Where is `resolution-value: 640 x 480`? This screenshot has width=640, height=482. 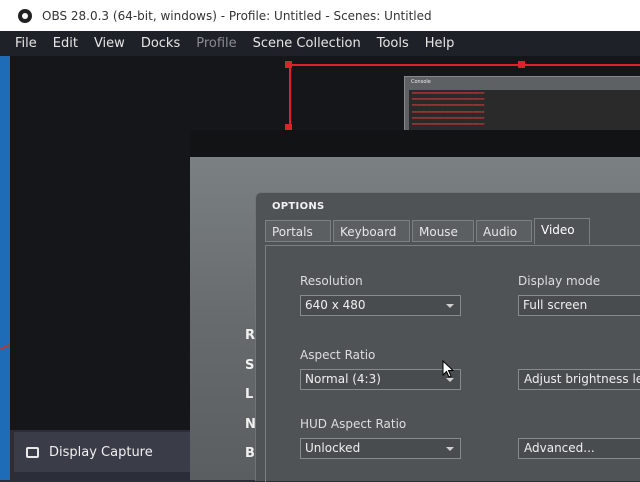
resolution-value: 640 x 480 is located at coordinates (335, 305).